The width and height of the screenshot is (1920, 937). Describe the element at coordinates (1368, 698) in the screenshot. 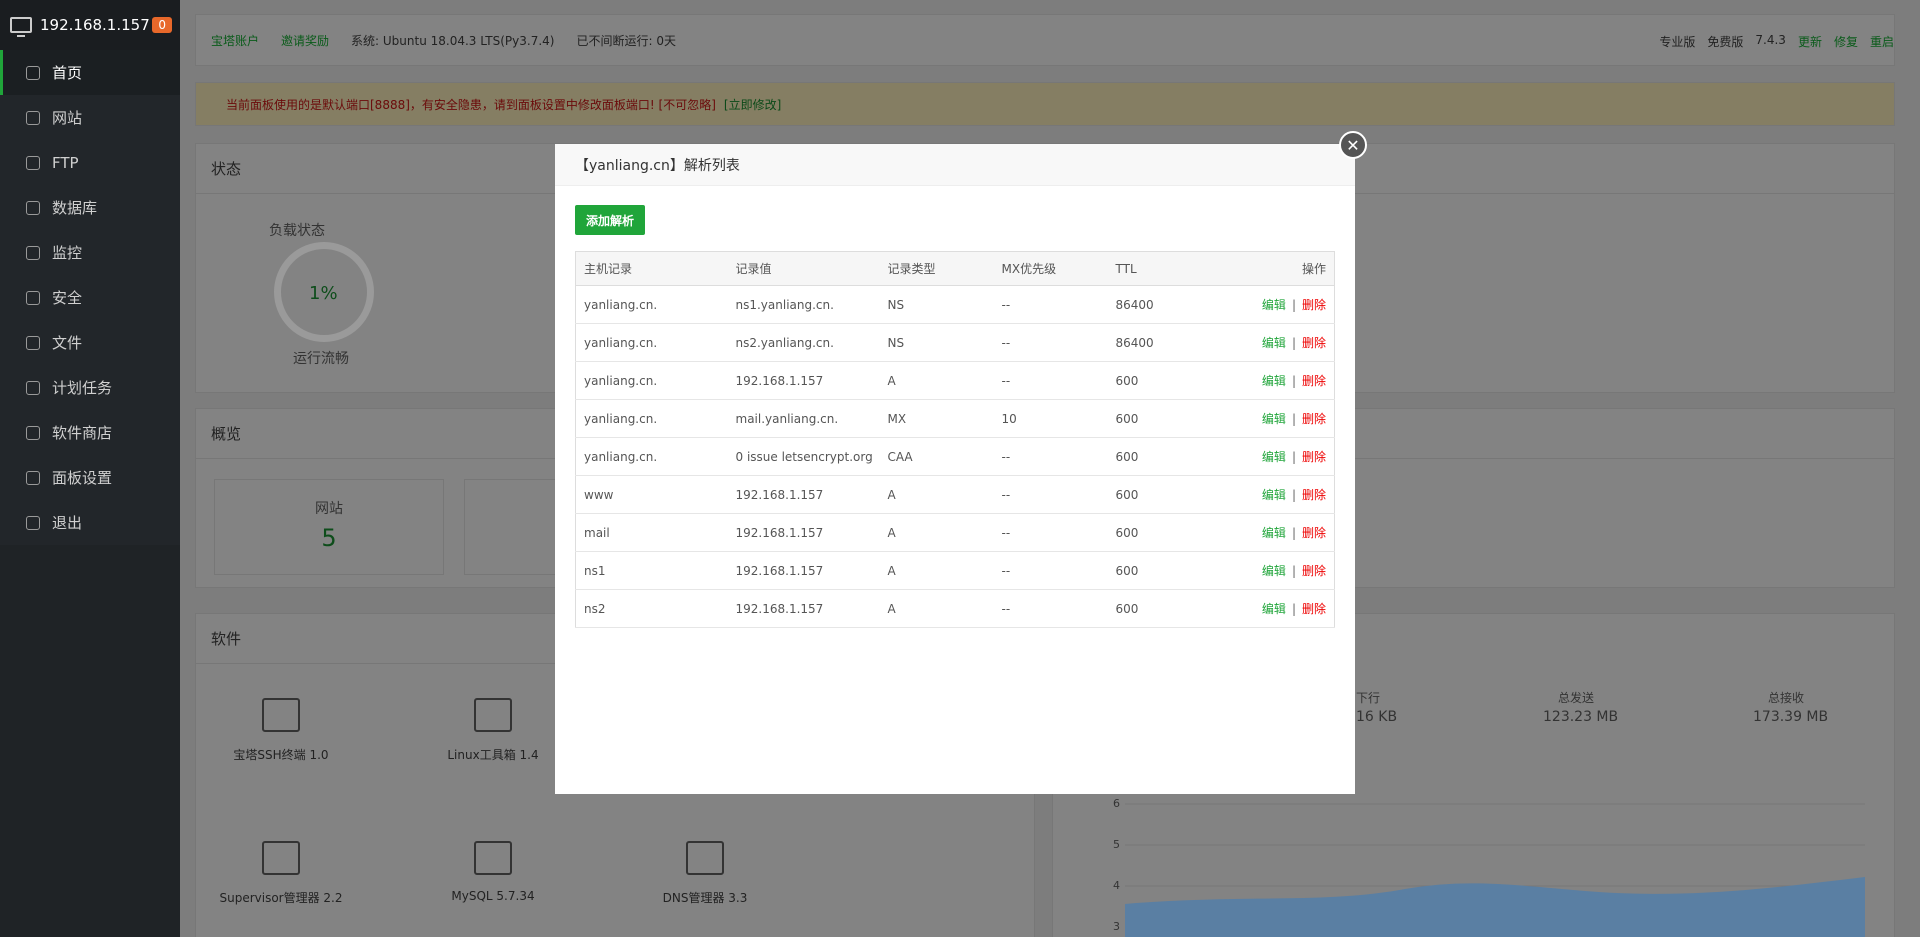

I see `down-label: 下行` at that location.